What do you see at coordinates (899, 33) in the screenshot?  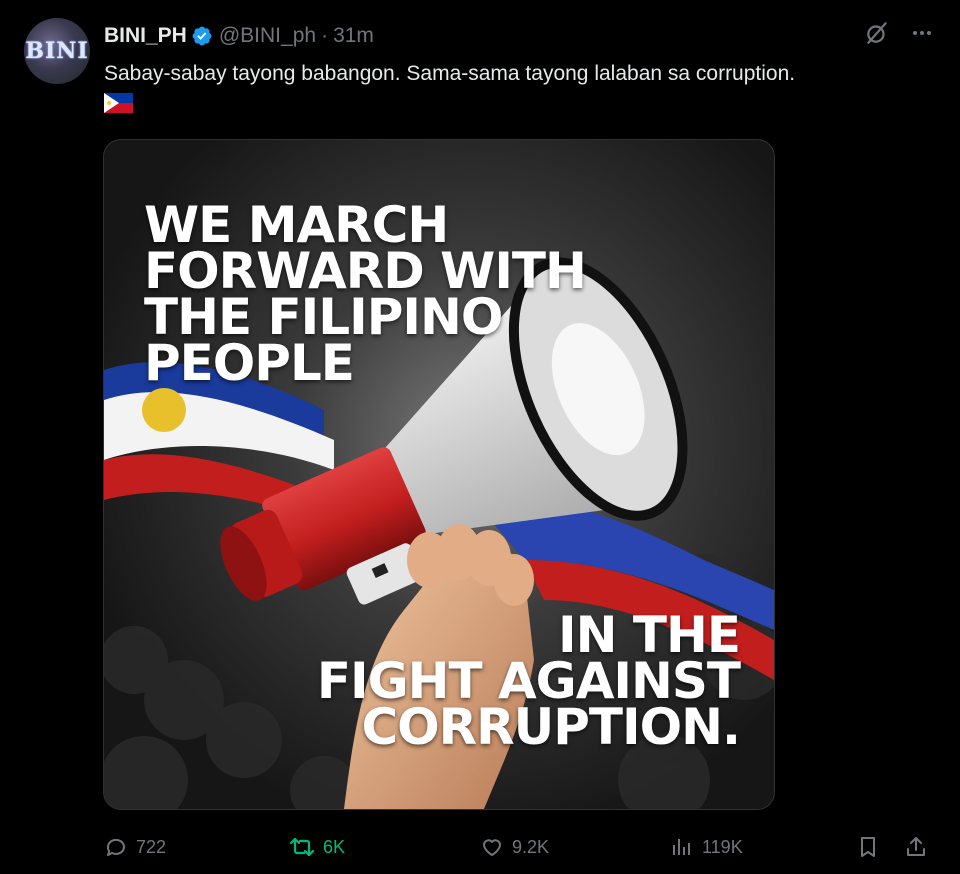 I see `top-actions` at bounding box center [899, 33].